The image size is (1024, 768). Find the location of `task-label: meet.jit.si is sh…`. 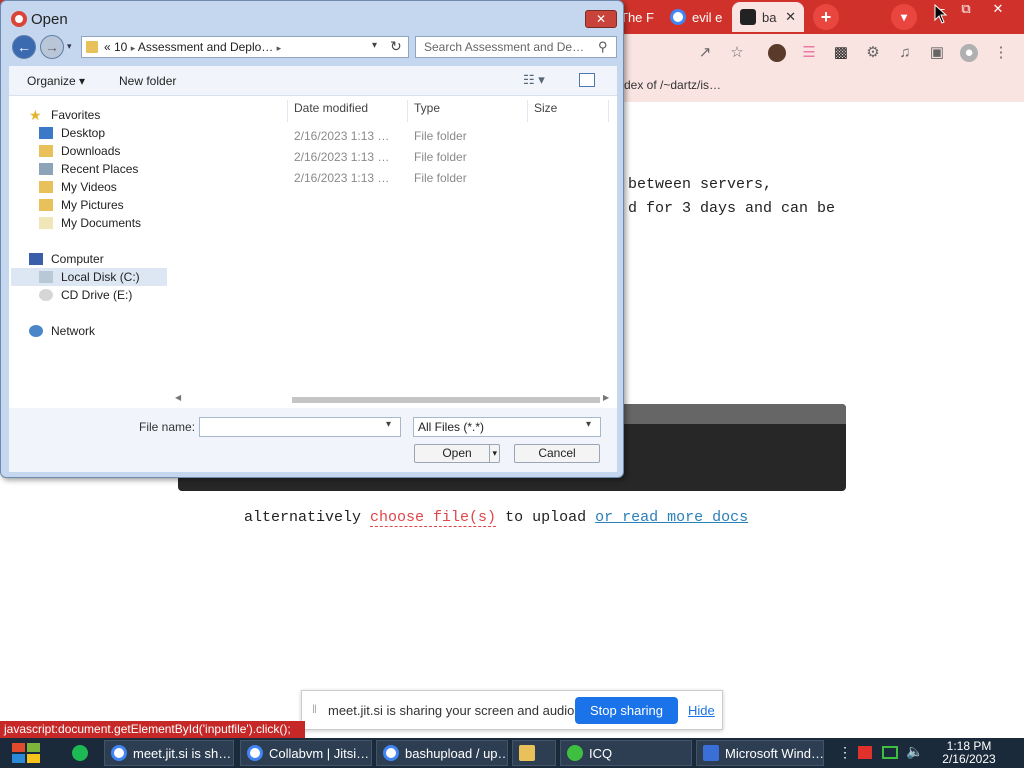

task-label: meet.jit.si is sh… is located at coordinates (182, 753).